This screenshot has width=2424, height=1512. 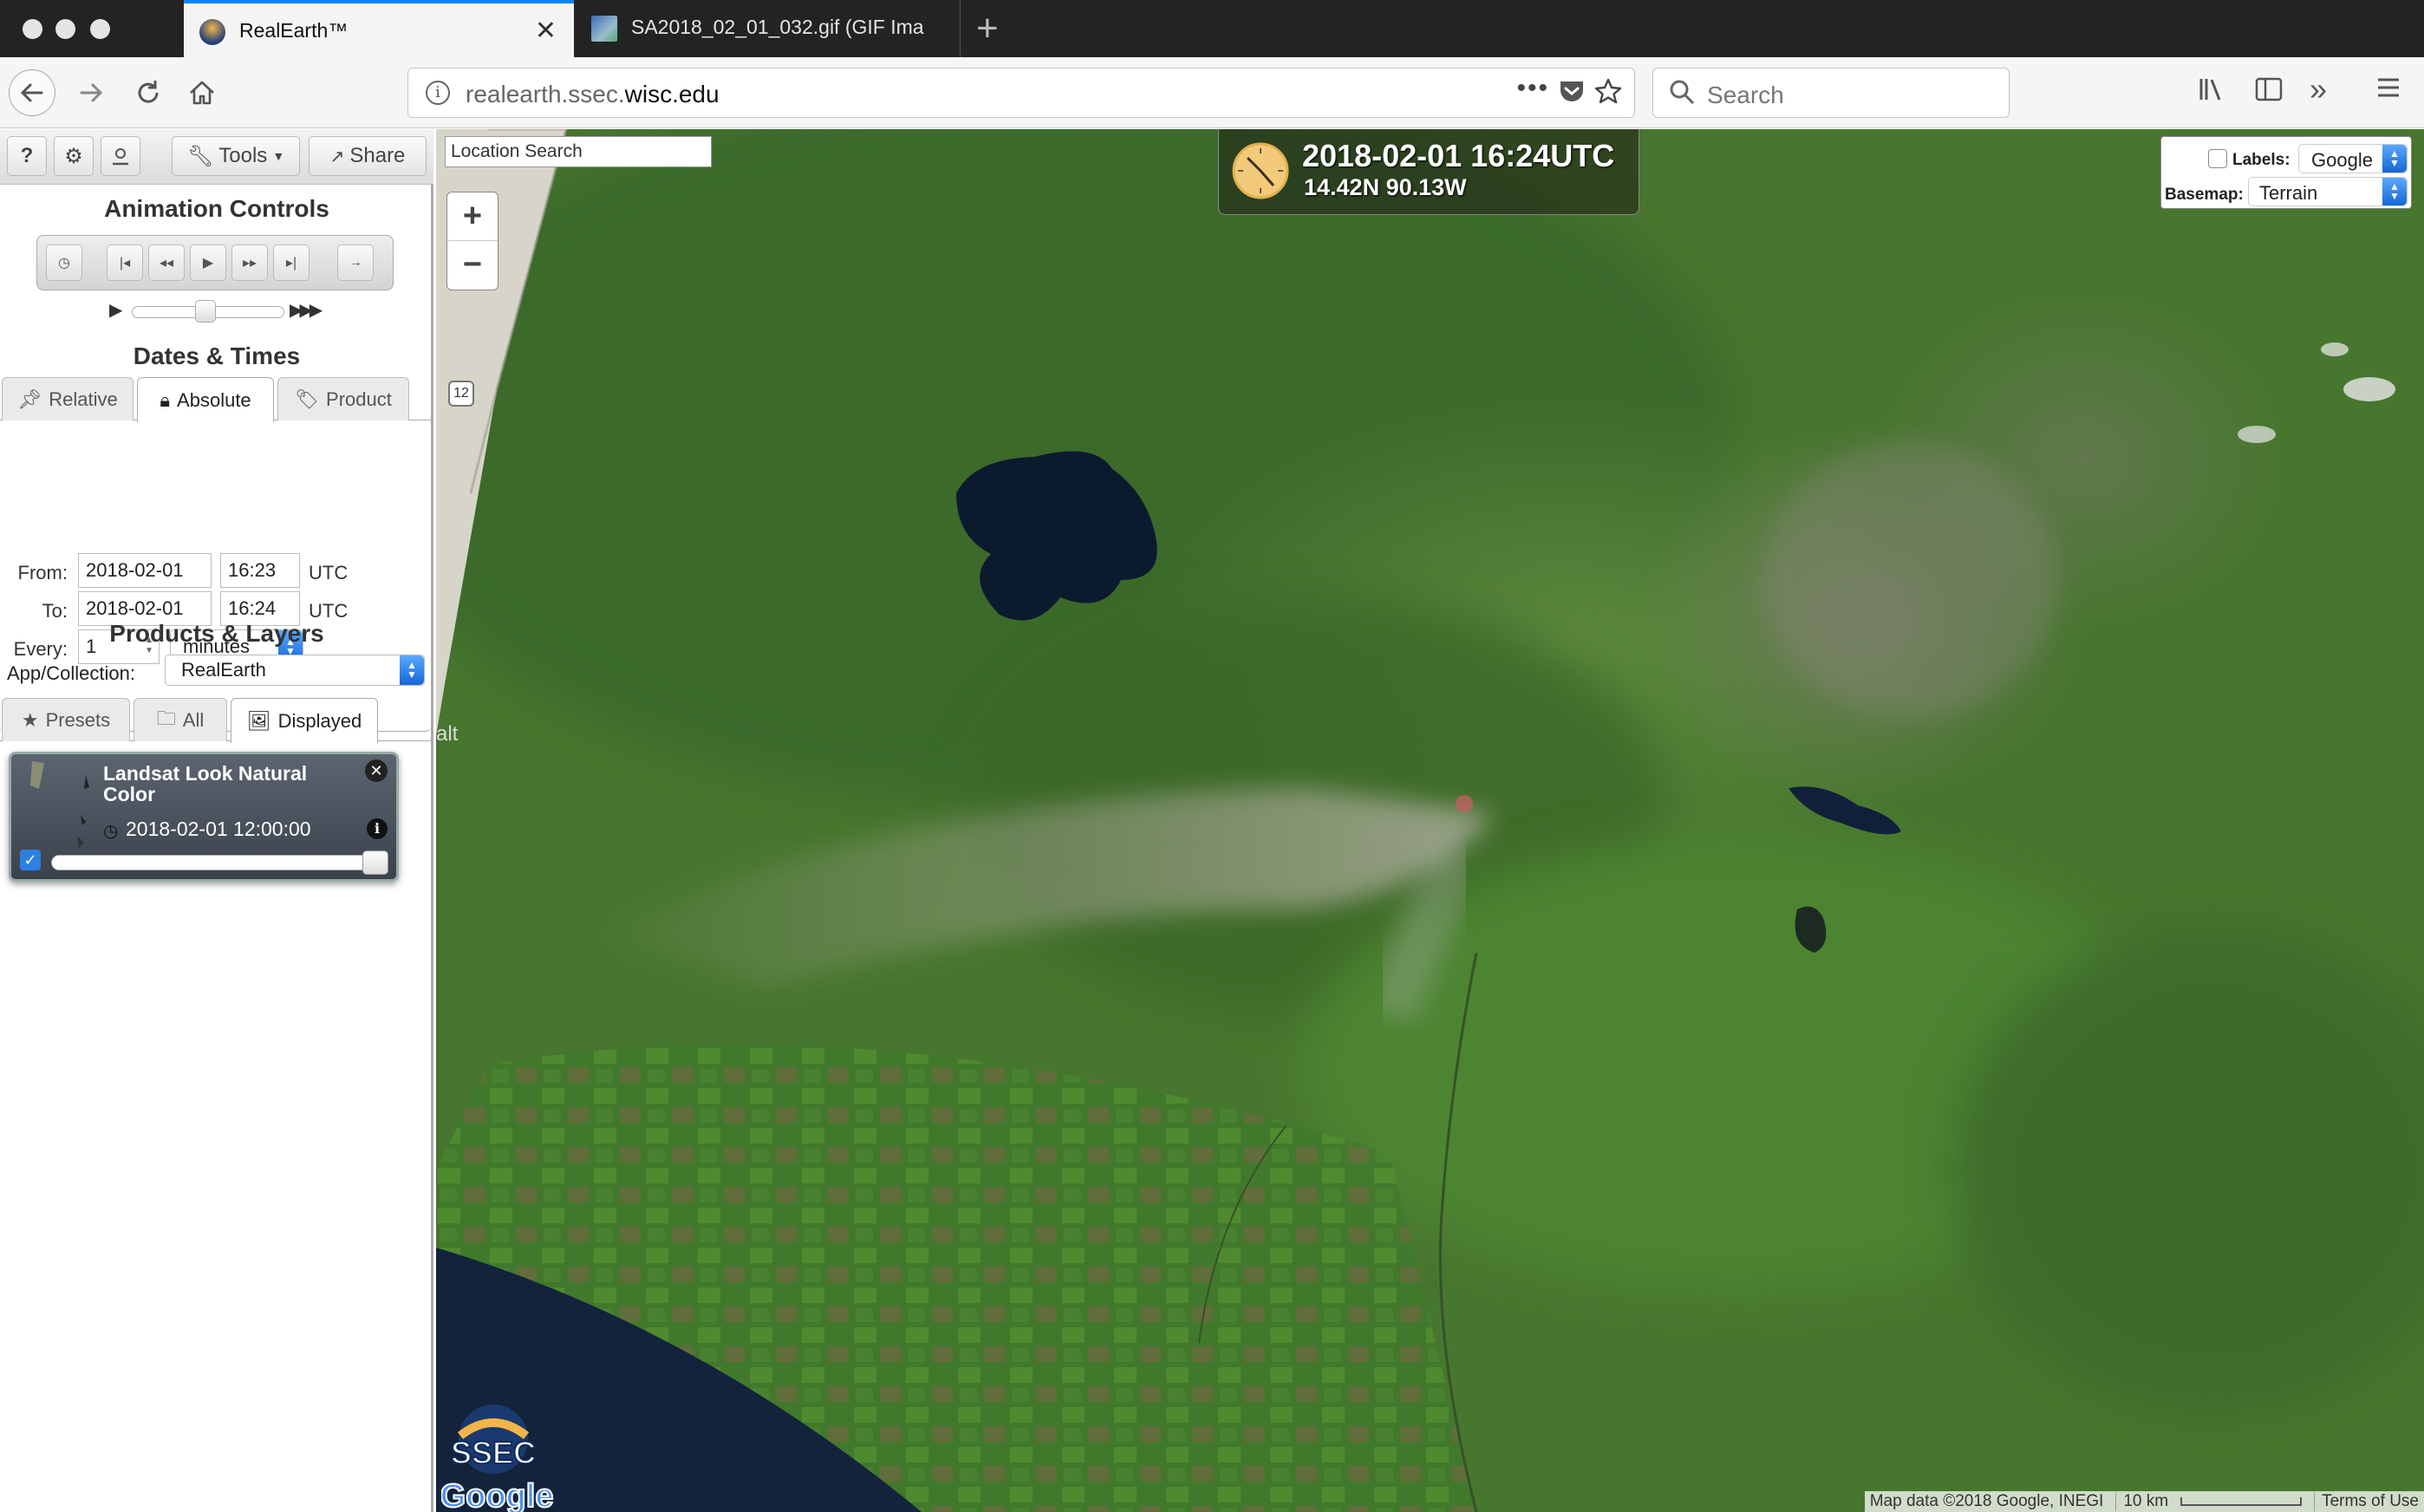 I want to click on skip-start-icon: |◂, so click(x=125, y=263).